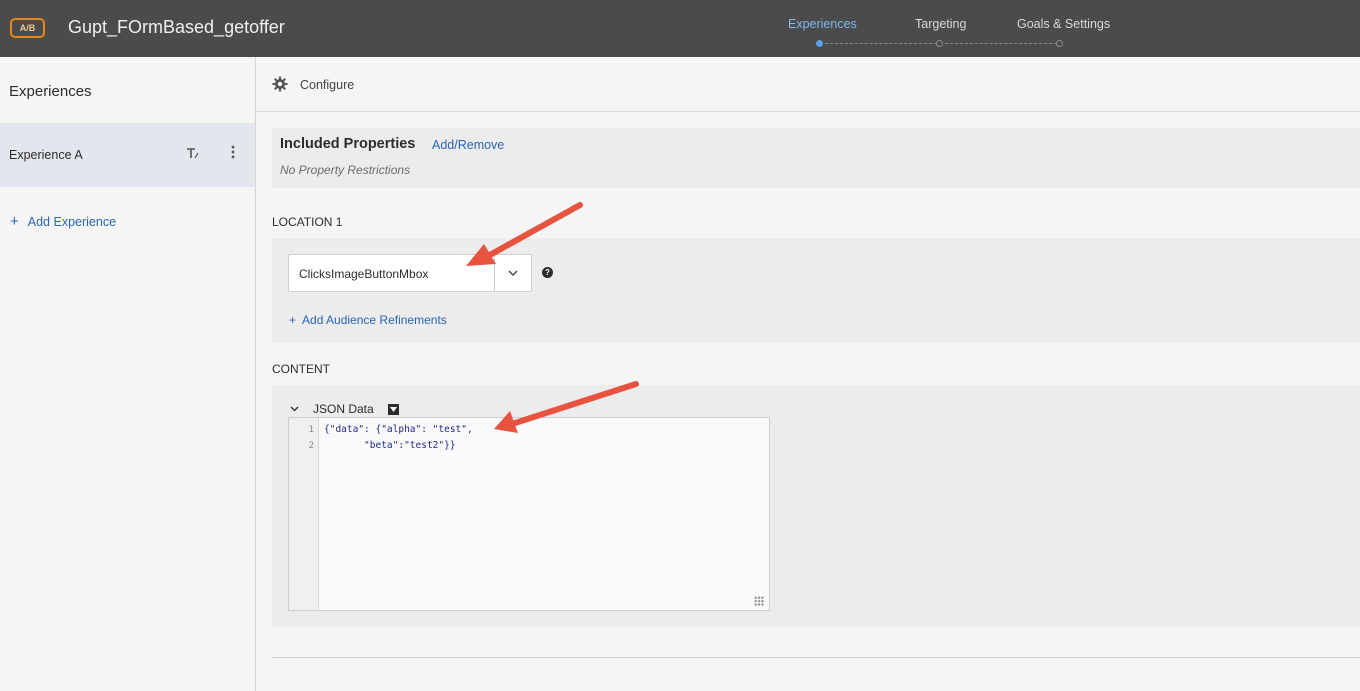 Image resolution: width=1360 pixels, height=691 pixels. What do you see at coordinates (512, 273) in the screenshot?
I see `chevron-down-icon` at bounding box center [512, 273].